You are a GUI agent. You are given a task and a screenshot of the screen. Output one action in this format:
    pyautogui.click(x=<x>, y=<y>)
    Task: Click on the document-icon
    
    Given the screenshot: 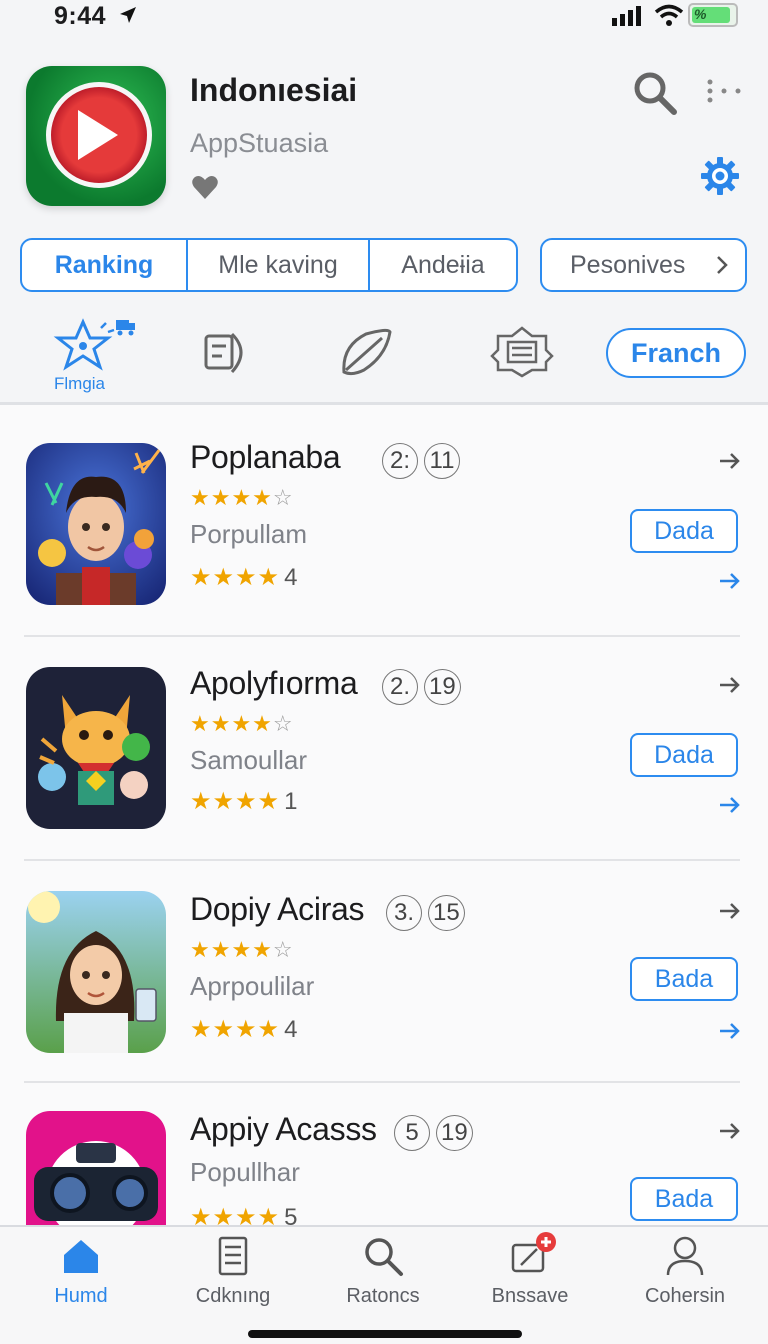 What is the action you would take?
    pyautogui.click(x=233, y=1256)
    